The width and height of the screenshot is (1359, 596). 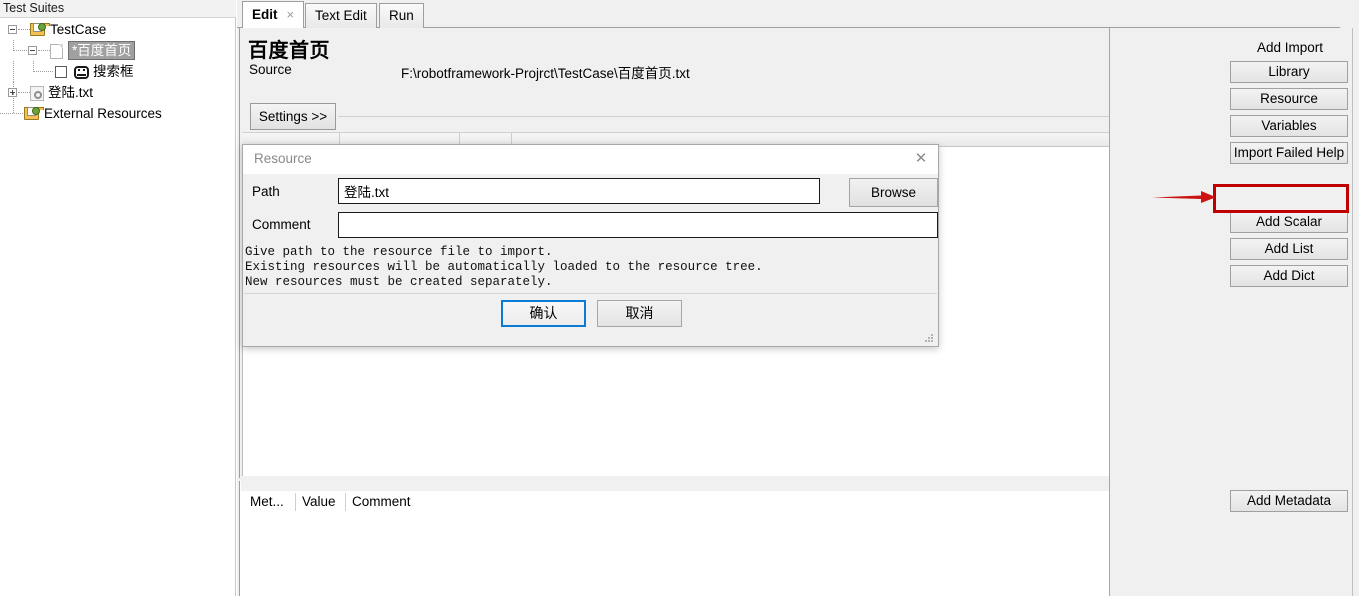 What do you see at coordinates (1289, 249) in the screenshot?
I see `add-list-button: Add List` at bounding box center [1289, 249].